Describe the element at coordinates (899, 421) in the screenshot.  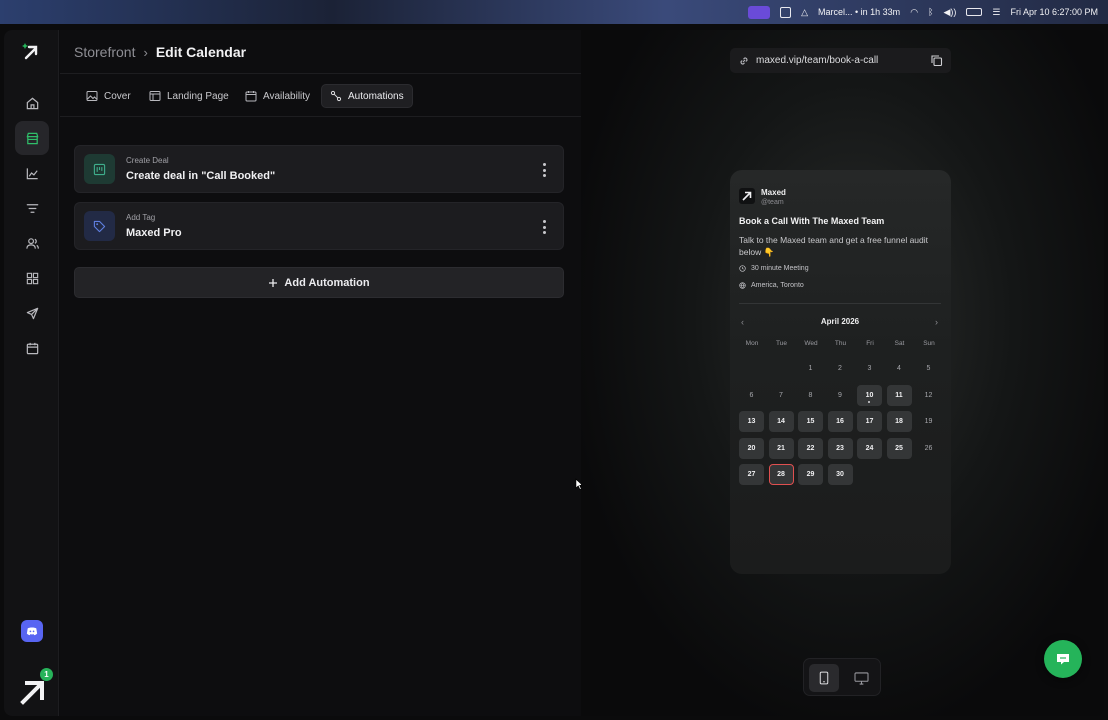
I see `calendar-day: 18` at that location.